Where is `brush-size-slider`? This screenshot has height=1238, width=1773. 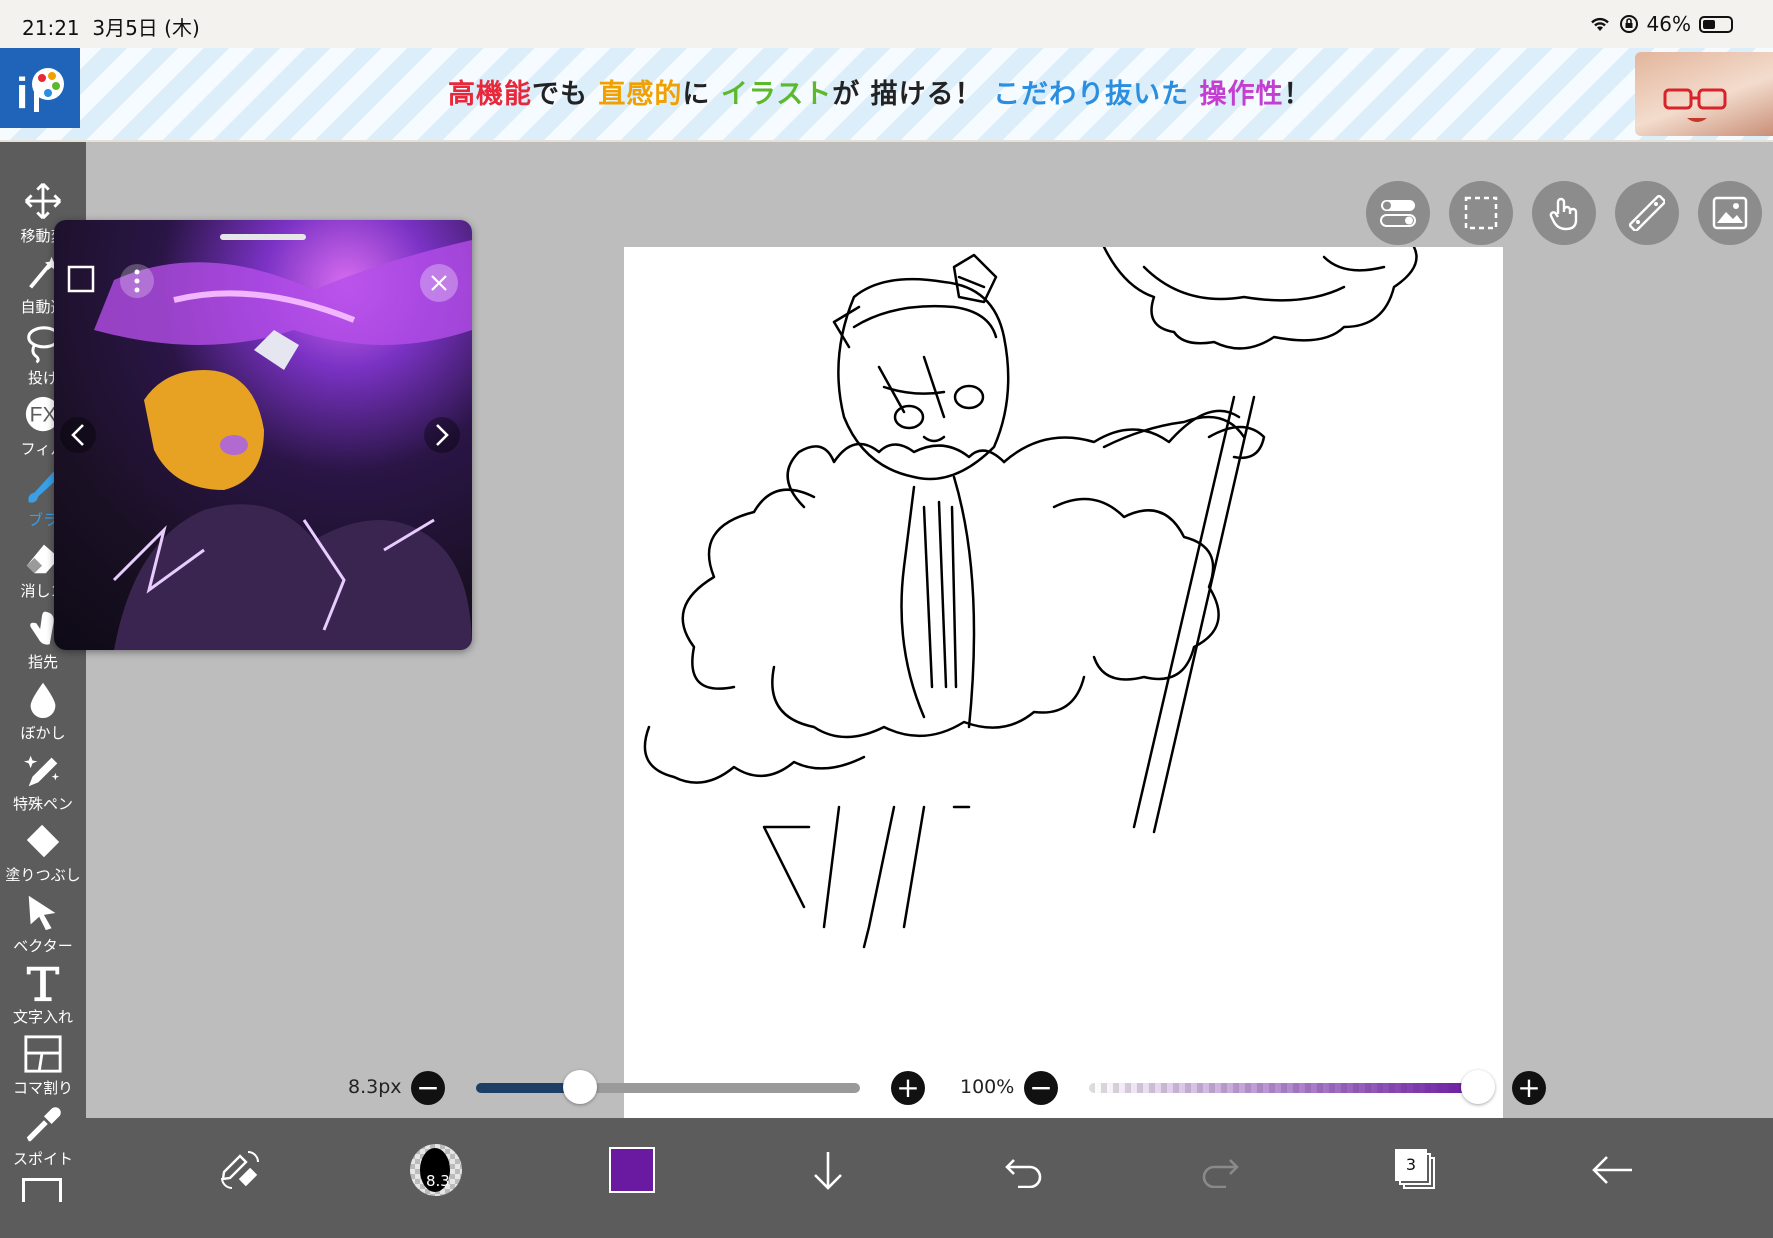
brush-size-slider is located at coordinates (668, 1087).